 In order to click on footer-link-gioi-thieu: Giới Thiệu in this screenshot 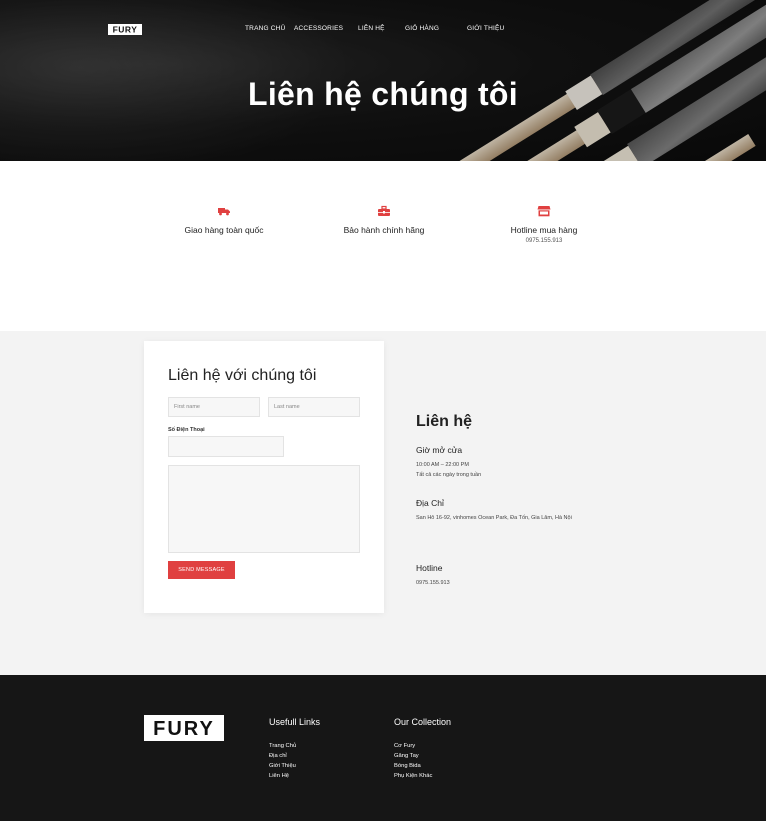, I will do `click(294, 766)`.